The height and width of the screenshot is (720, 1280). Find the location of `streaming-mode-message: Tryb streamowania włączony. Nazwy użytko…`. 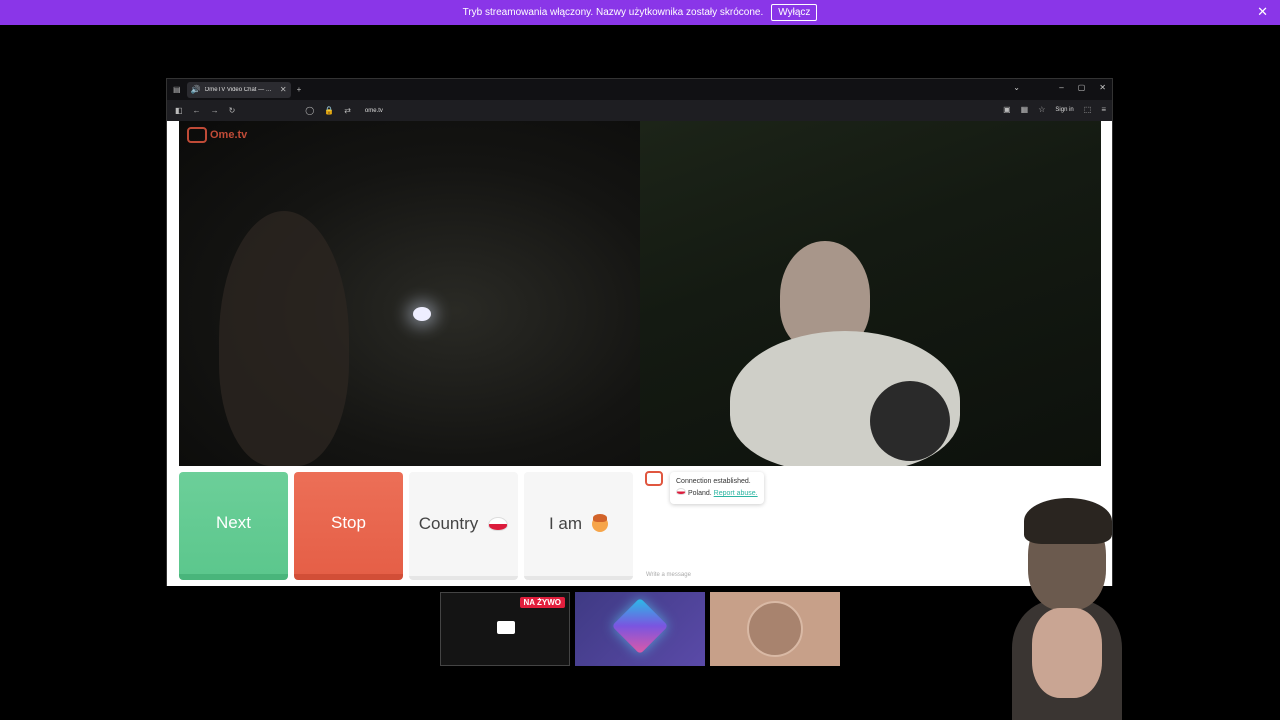

streaming-mode-message: Tryb streamowania włączony. Nazwy użytko… is located at coordinates (613, 12).